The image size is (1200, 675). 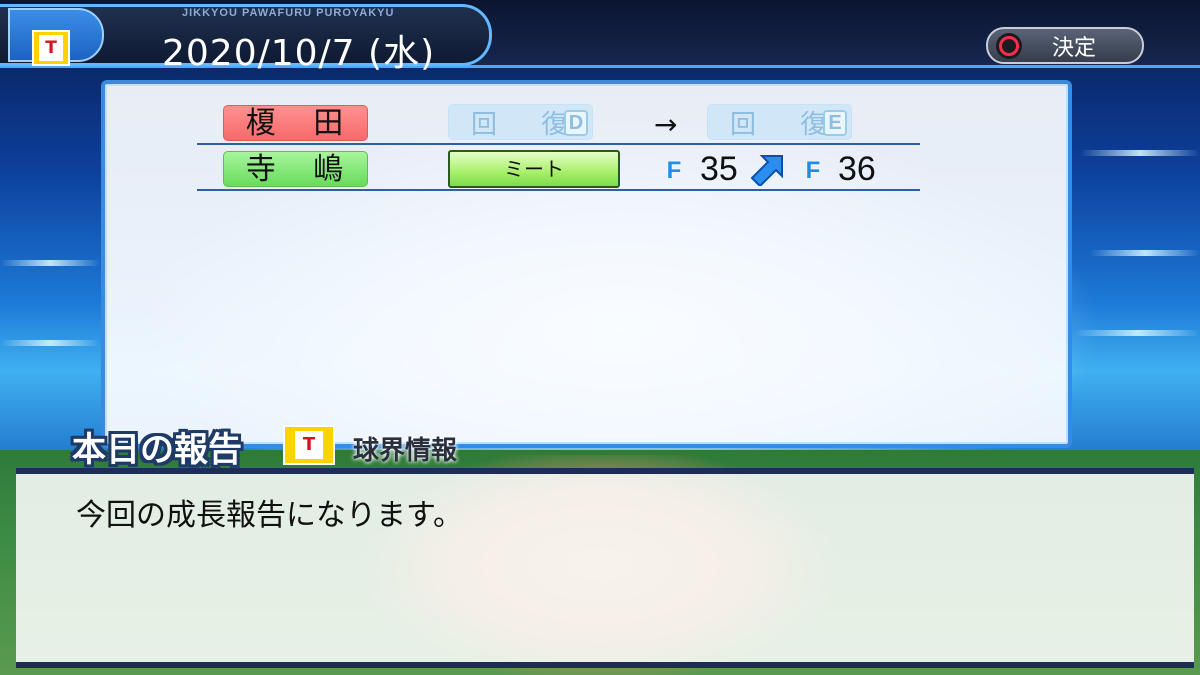 What do you see at coordinates (288, 13) in the screenshot?
I see `game-name: JIKKYOU PAWAFURU PUROYAKYU` at bounding box center [288, 13].